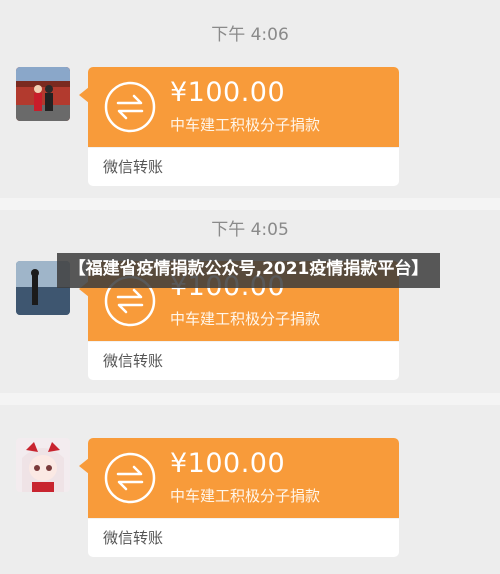  Describe the element at coordinates (250, 230) in the screenshot. I see `timestamp: 下午 4:05` at that location.